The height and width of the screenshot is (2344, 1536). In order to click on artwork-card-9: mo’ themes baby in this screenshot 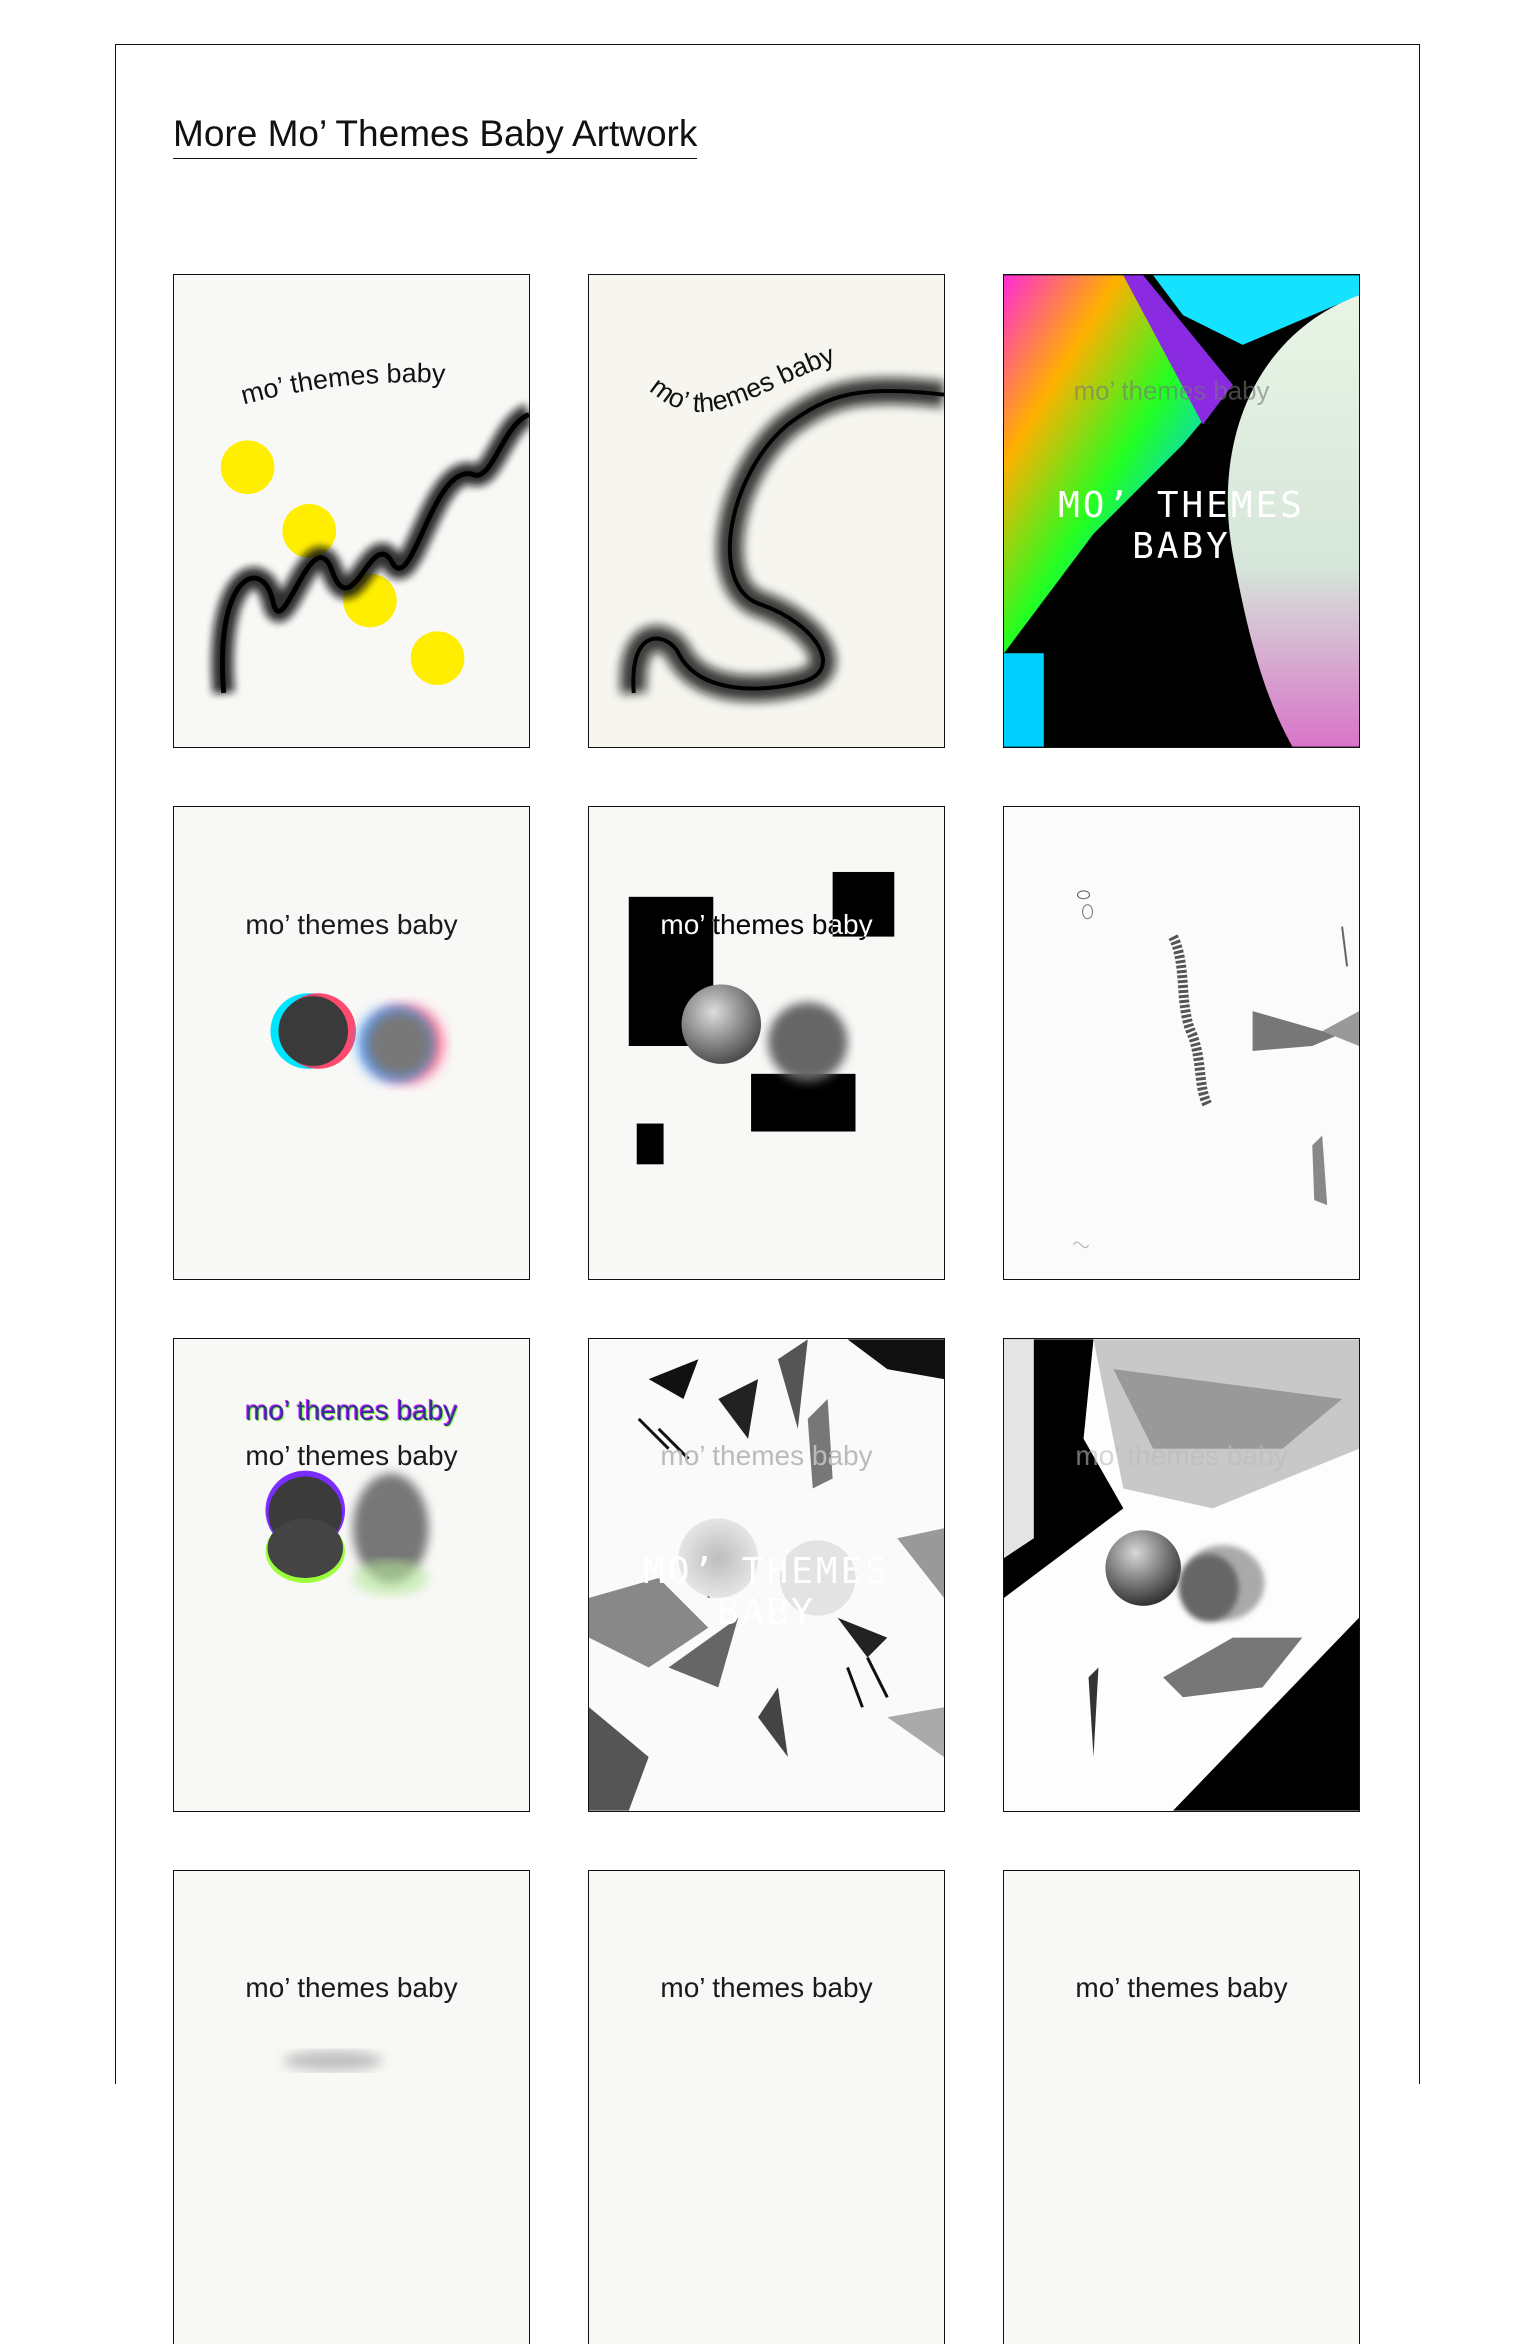, I will do `click(1181, 1575)`.